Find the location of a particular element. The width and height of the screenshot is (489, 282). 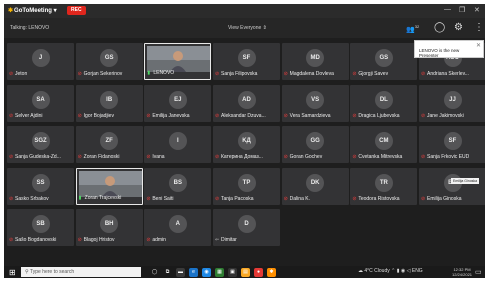

participant-tile: TP ⊘ Tanja Pacoska is located at coordinates (246, 186).